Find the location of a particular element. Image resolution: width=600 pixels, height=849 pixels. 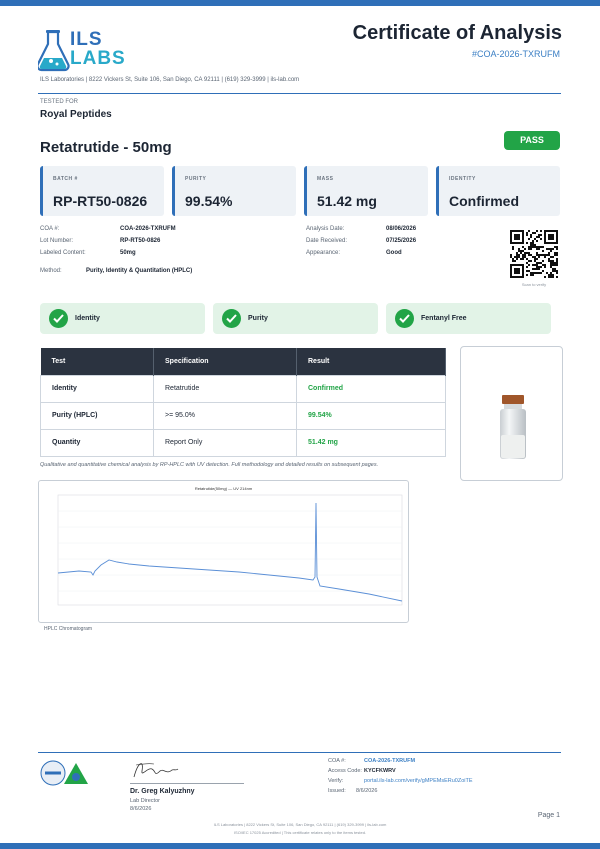

cell-spec: >= 95.0% is located at coordinates (225, 415).